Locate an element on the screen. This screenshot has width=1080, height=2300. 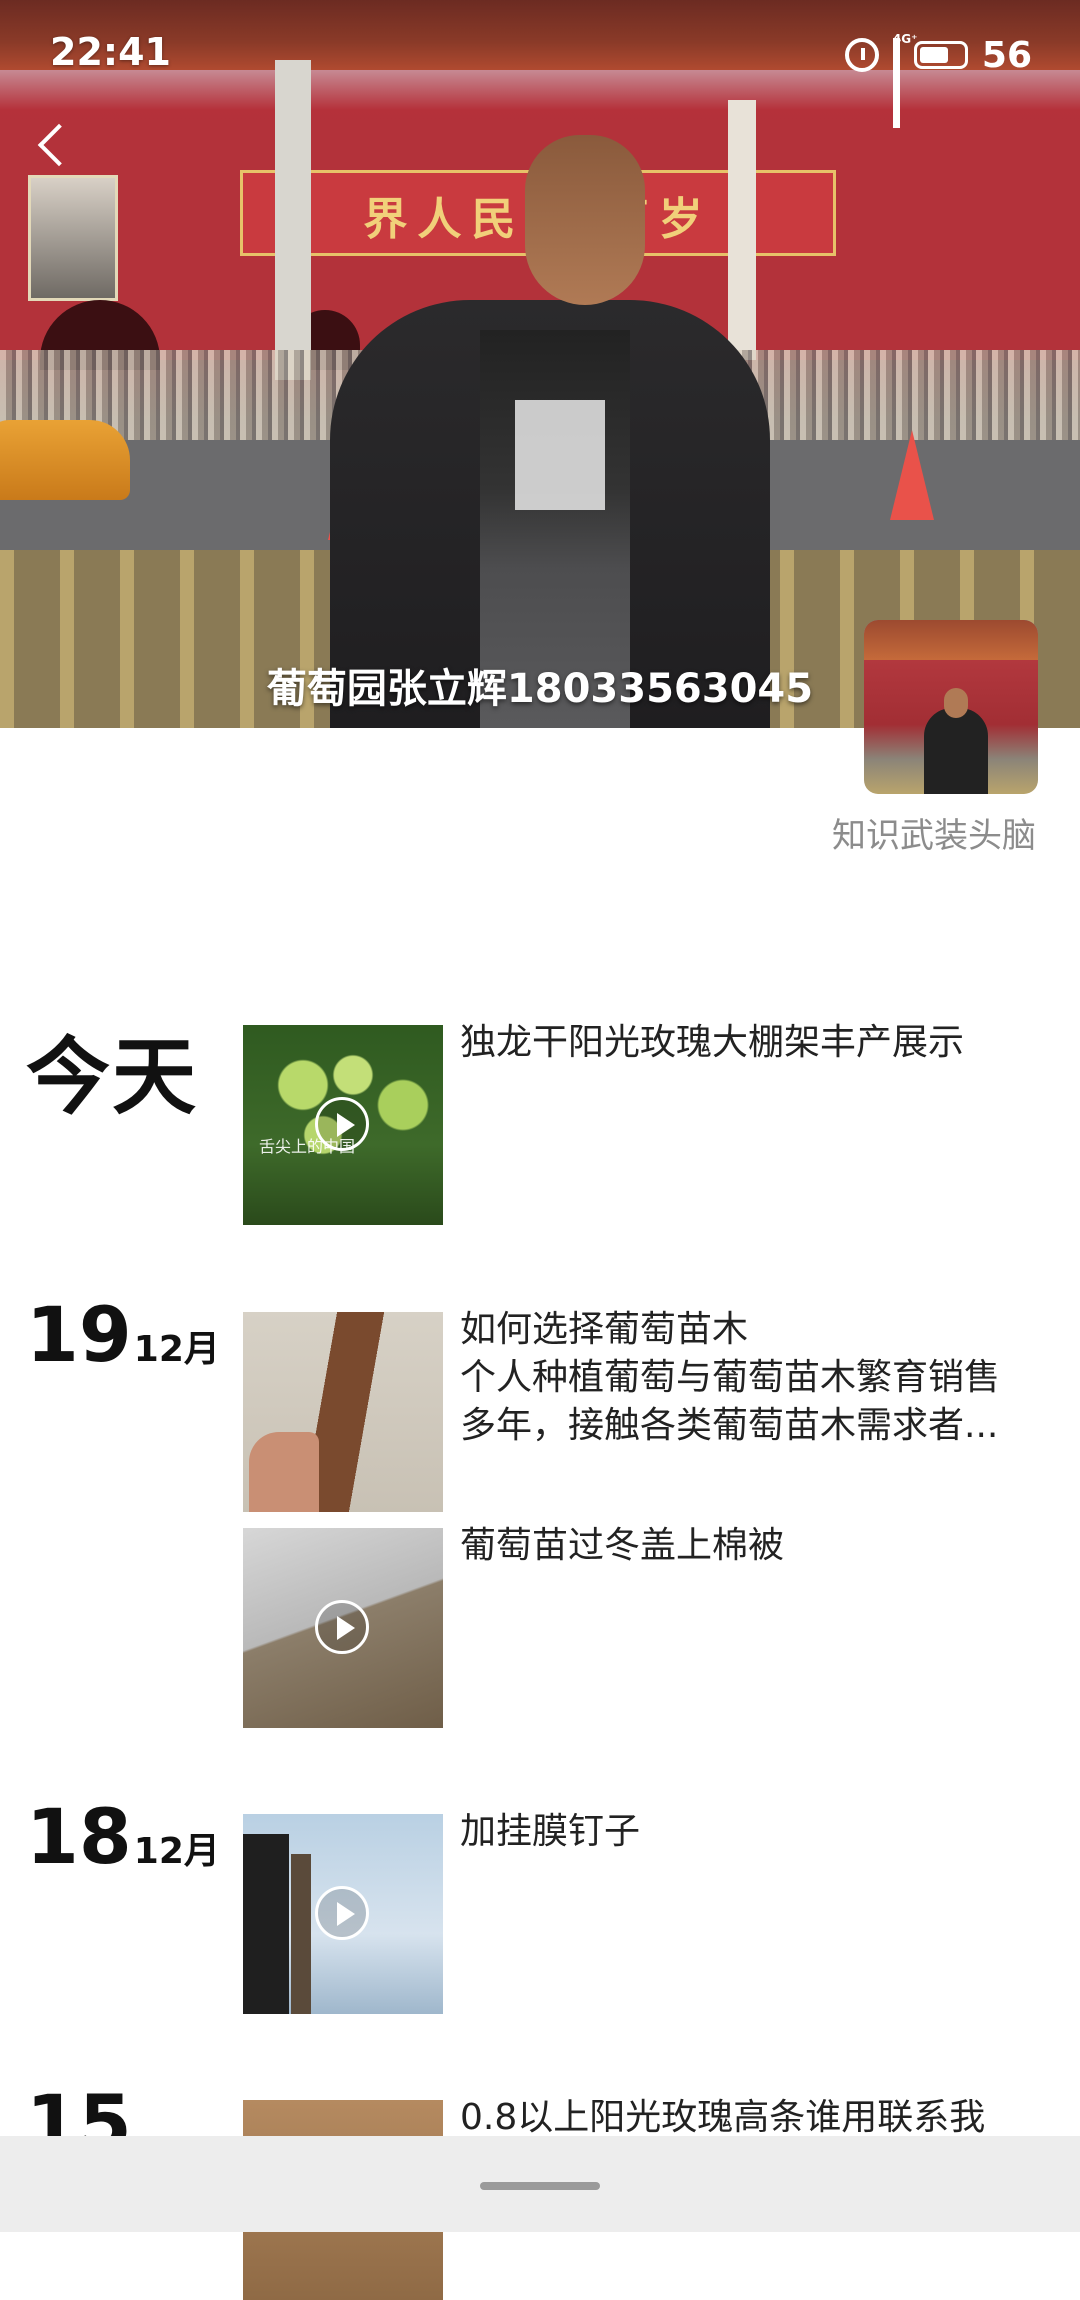
feed-post: 舌尖上的中国 独龙干阳光玫瑰大棚架丰产展示 is located at coordinates (643, 1123).